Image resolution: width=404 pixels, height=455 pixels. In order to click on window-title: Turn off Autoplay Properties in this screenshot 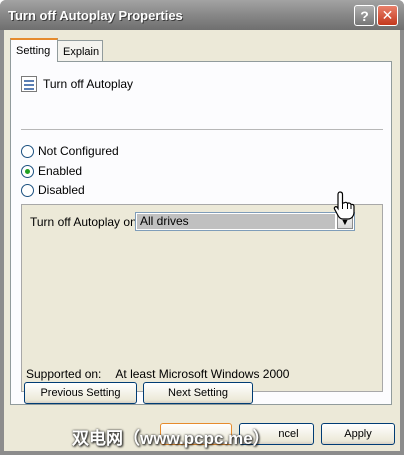, I will do `click(95, 15)`.